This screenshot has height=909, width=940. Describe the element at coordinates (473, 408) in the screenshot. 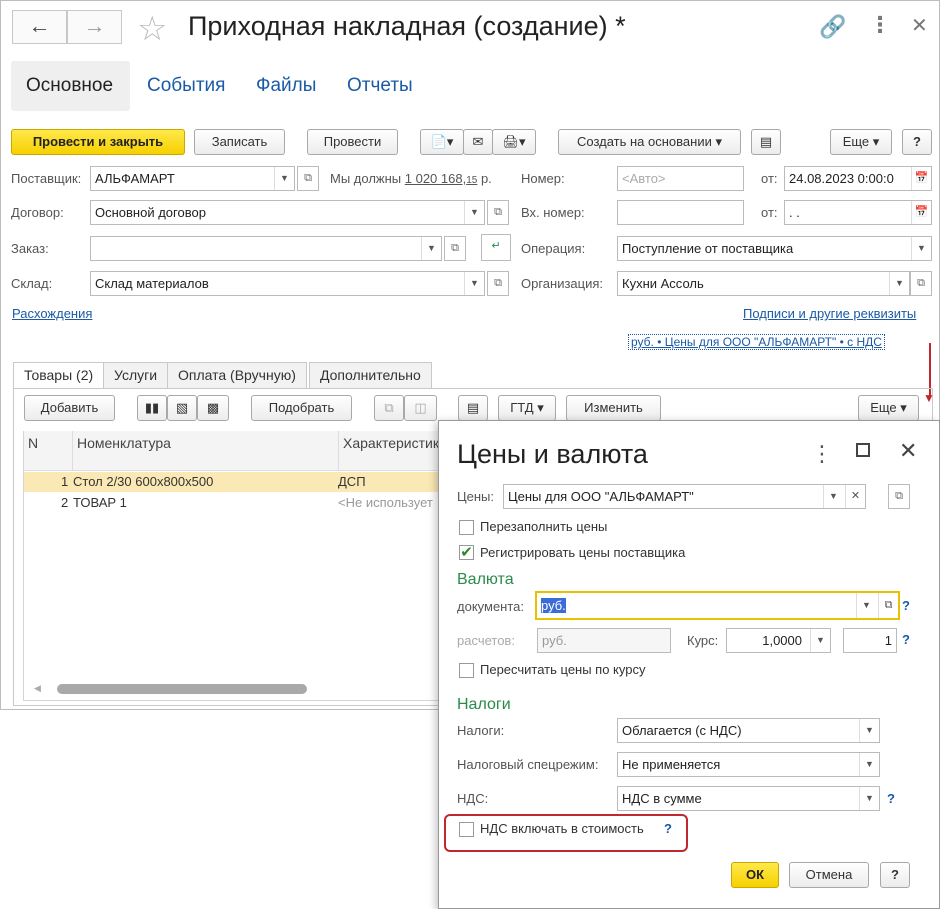

I see `table-settings-icon: ▤` at that location.